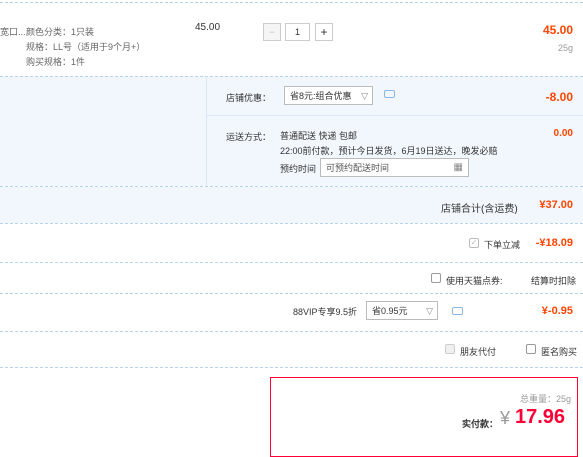  What do you see at coordinates (458, 167) in the screenshot?
I see `calendar-icon: ▦` at bounding box center [458, 167].